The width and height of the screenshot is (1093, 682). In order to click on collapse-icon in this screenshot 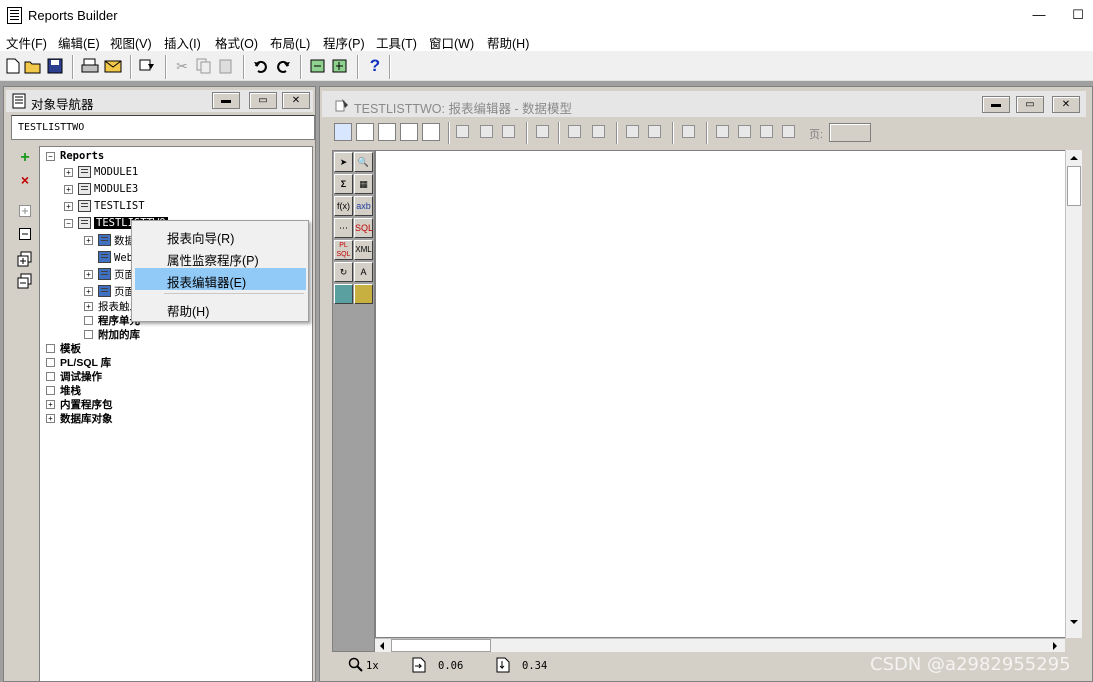, I will do `click(25, 236)`.